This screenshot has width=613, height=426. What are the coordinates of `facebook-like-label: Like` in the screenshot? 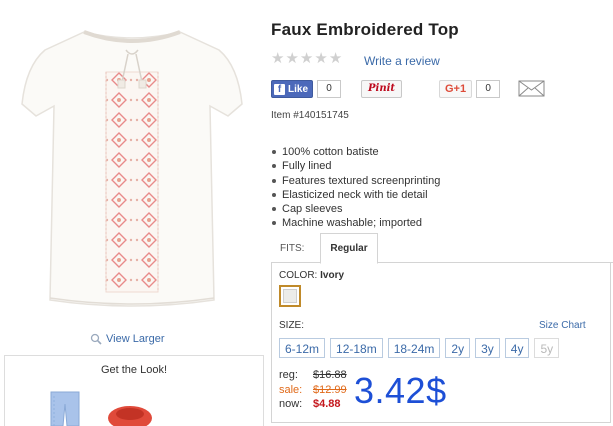 It's located at (298, 89).